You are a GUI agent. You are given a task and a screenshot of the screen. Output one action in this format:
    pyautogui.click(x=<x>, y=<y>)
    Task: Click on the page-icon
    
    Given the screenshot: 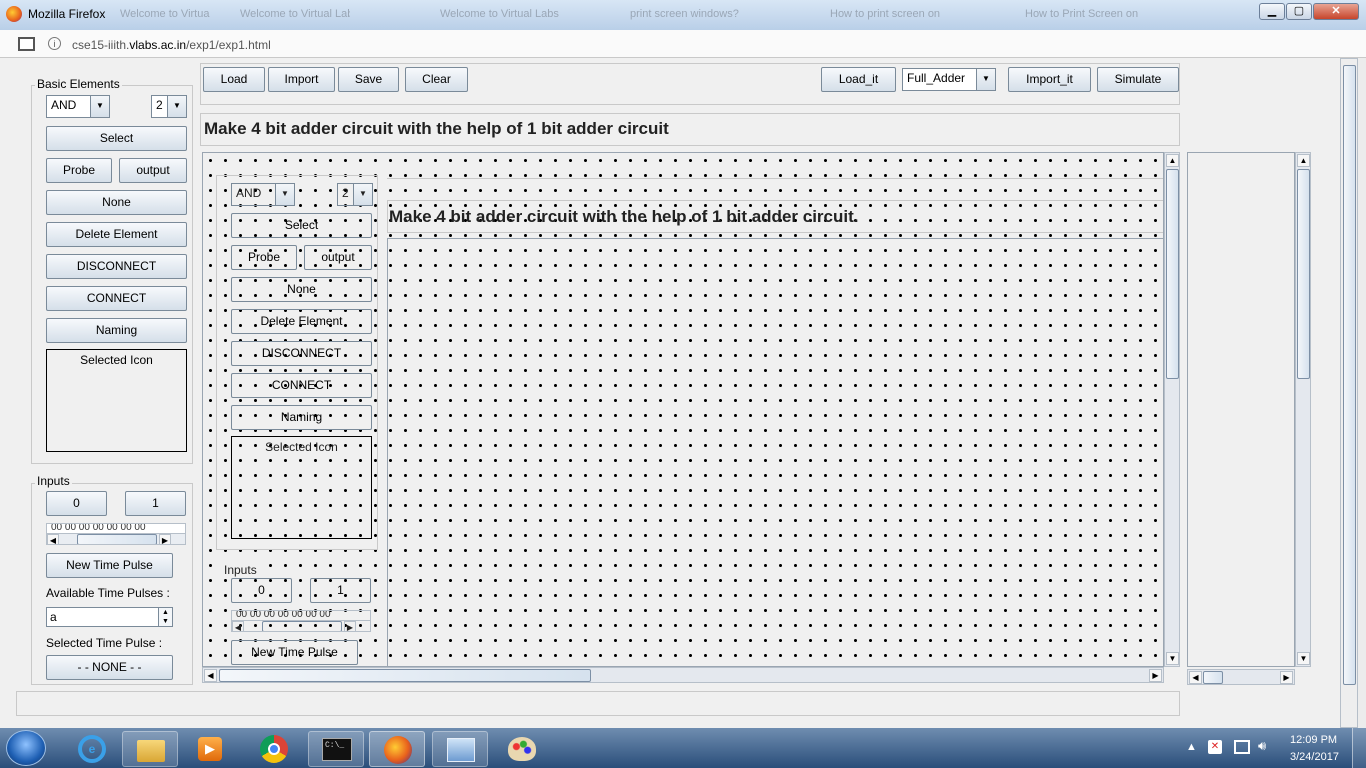 What is the action you would take?
    pyautogui.click(x=26, y=44)
    